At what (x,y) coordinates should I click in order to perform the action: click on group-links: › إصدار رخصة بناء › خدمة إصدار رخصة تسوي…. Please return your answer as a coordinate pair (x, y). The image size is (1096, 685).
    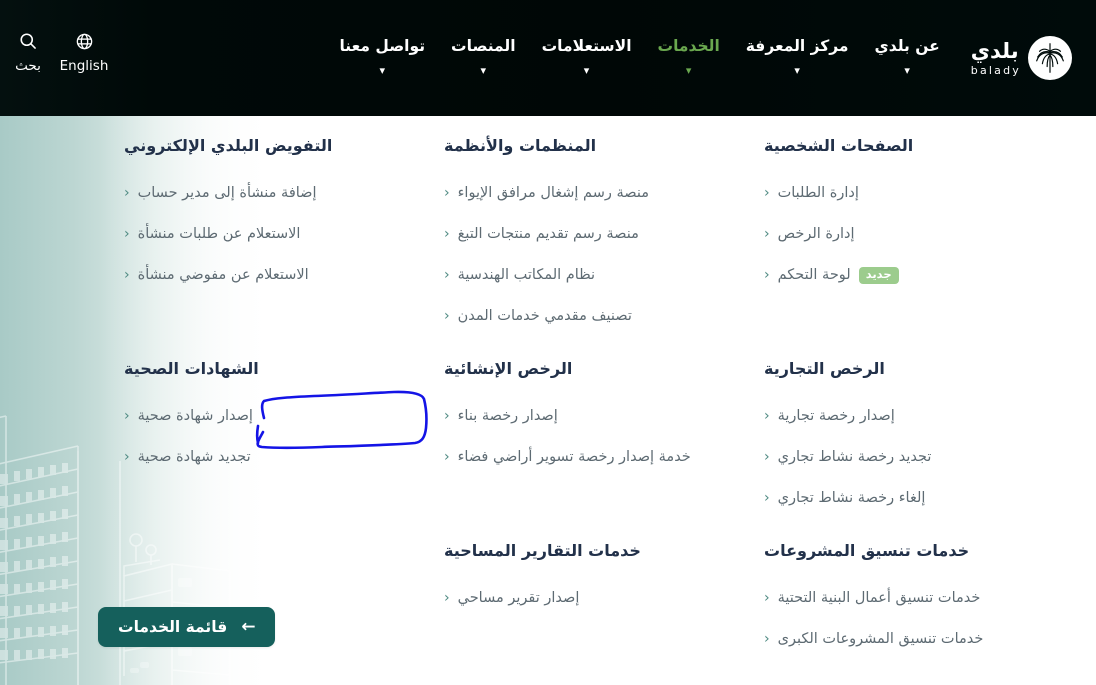
    Looking at the image, I should click on (590, 437).